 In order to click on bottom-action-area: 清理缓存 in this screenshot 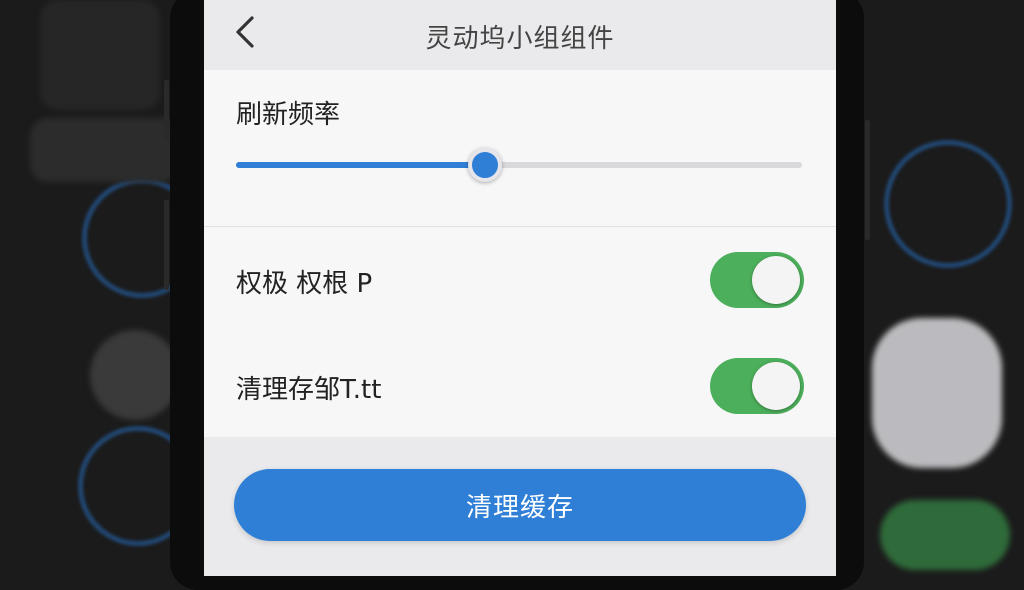, I will do `click(520, 506)`.